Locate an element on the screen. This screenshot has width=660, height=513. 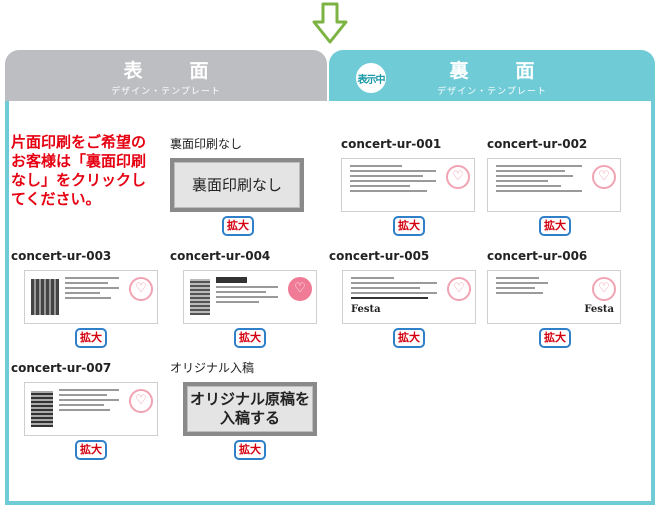
template-label: concert-ur-003 is located at coordinates (61, 256).